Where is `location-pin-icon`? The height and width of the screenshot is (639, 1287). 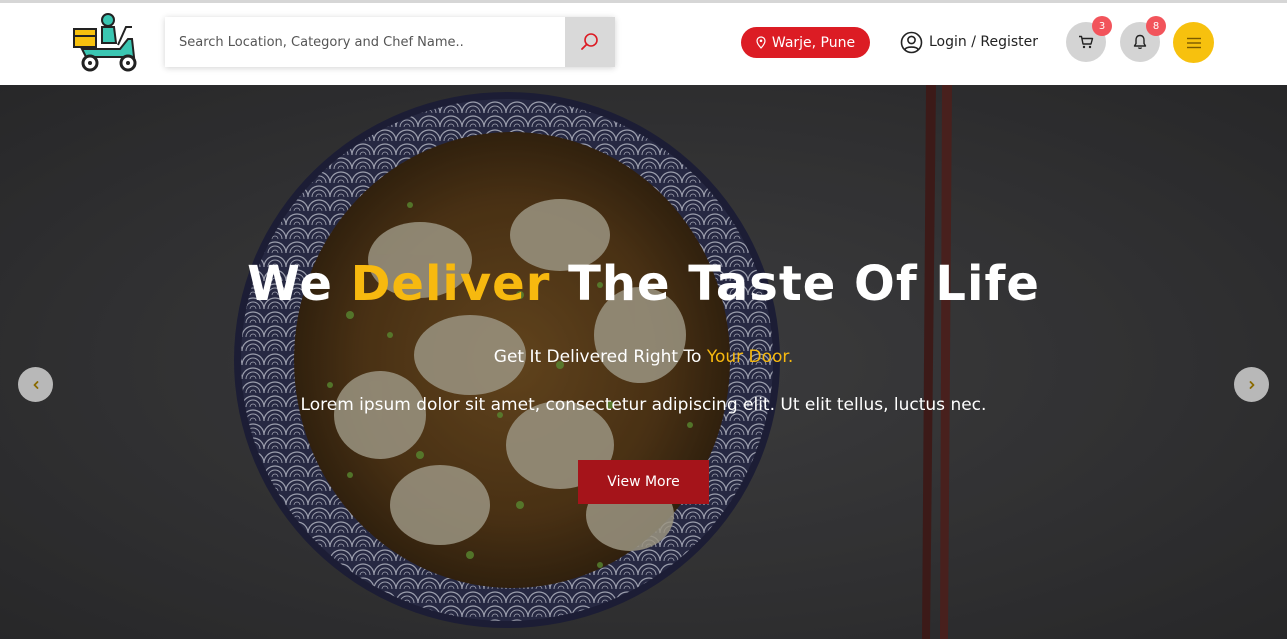
location-pin-icon is located at coordinates (761, 42).